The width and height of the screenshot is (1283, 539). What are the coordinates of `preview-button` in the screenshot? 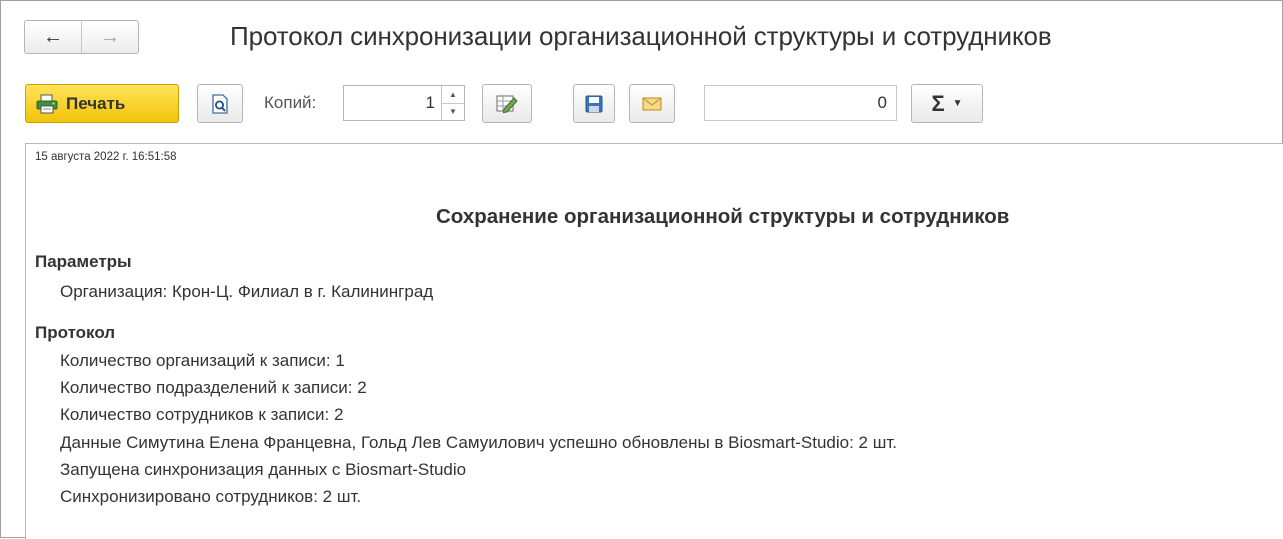 It's located at (220, 103).